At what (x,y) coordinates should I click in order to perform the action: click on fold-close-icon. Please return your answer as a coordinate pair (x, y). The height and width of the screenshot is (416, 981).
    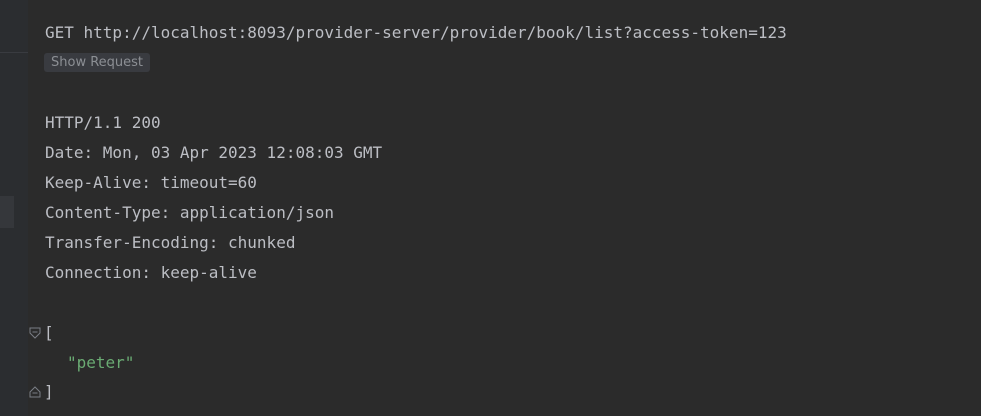
    Looking at the image, I should click on (35, 392).